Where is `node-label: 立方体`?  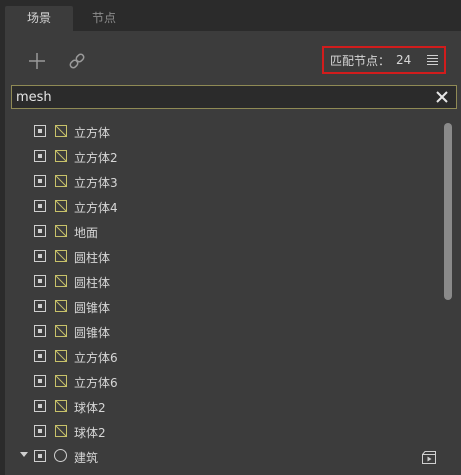
node-label: 立方体 is located at coordinates (92, 133).